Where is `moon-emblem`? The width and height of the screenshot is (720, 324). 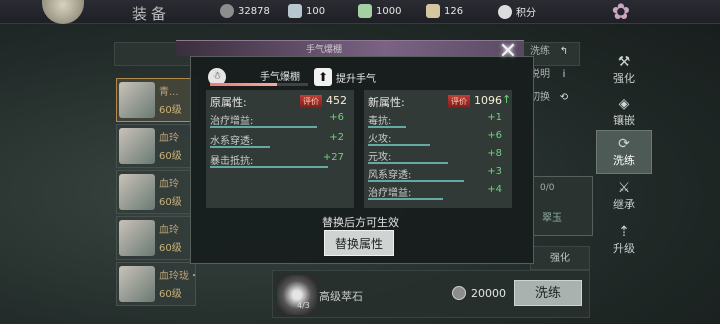 moon-emblem is located at coordinates (63, 12).